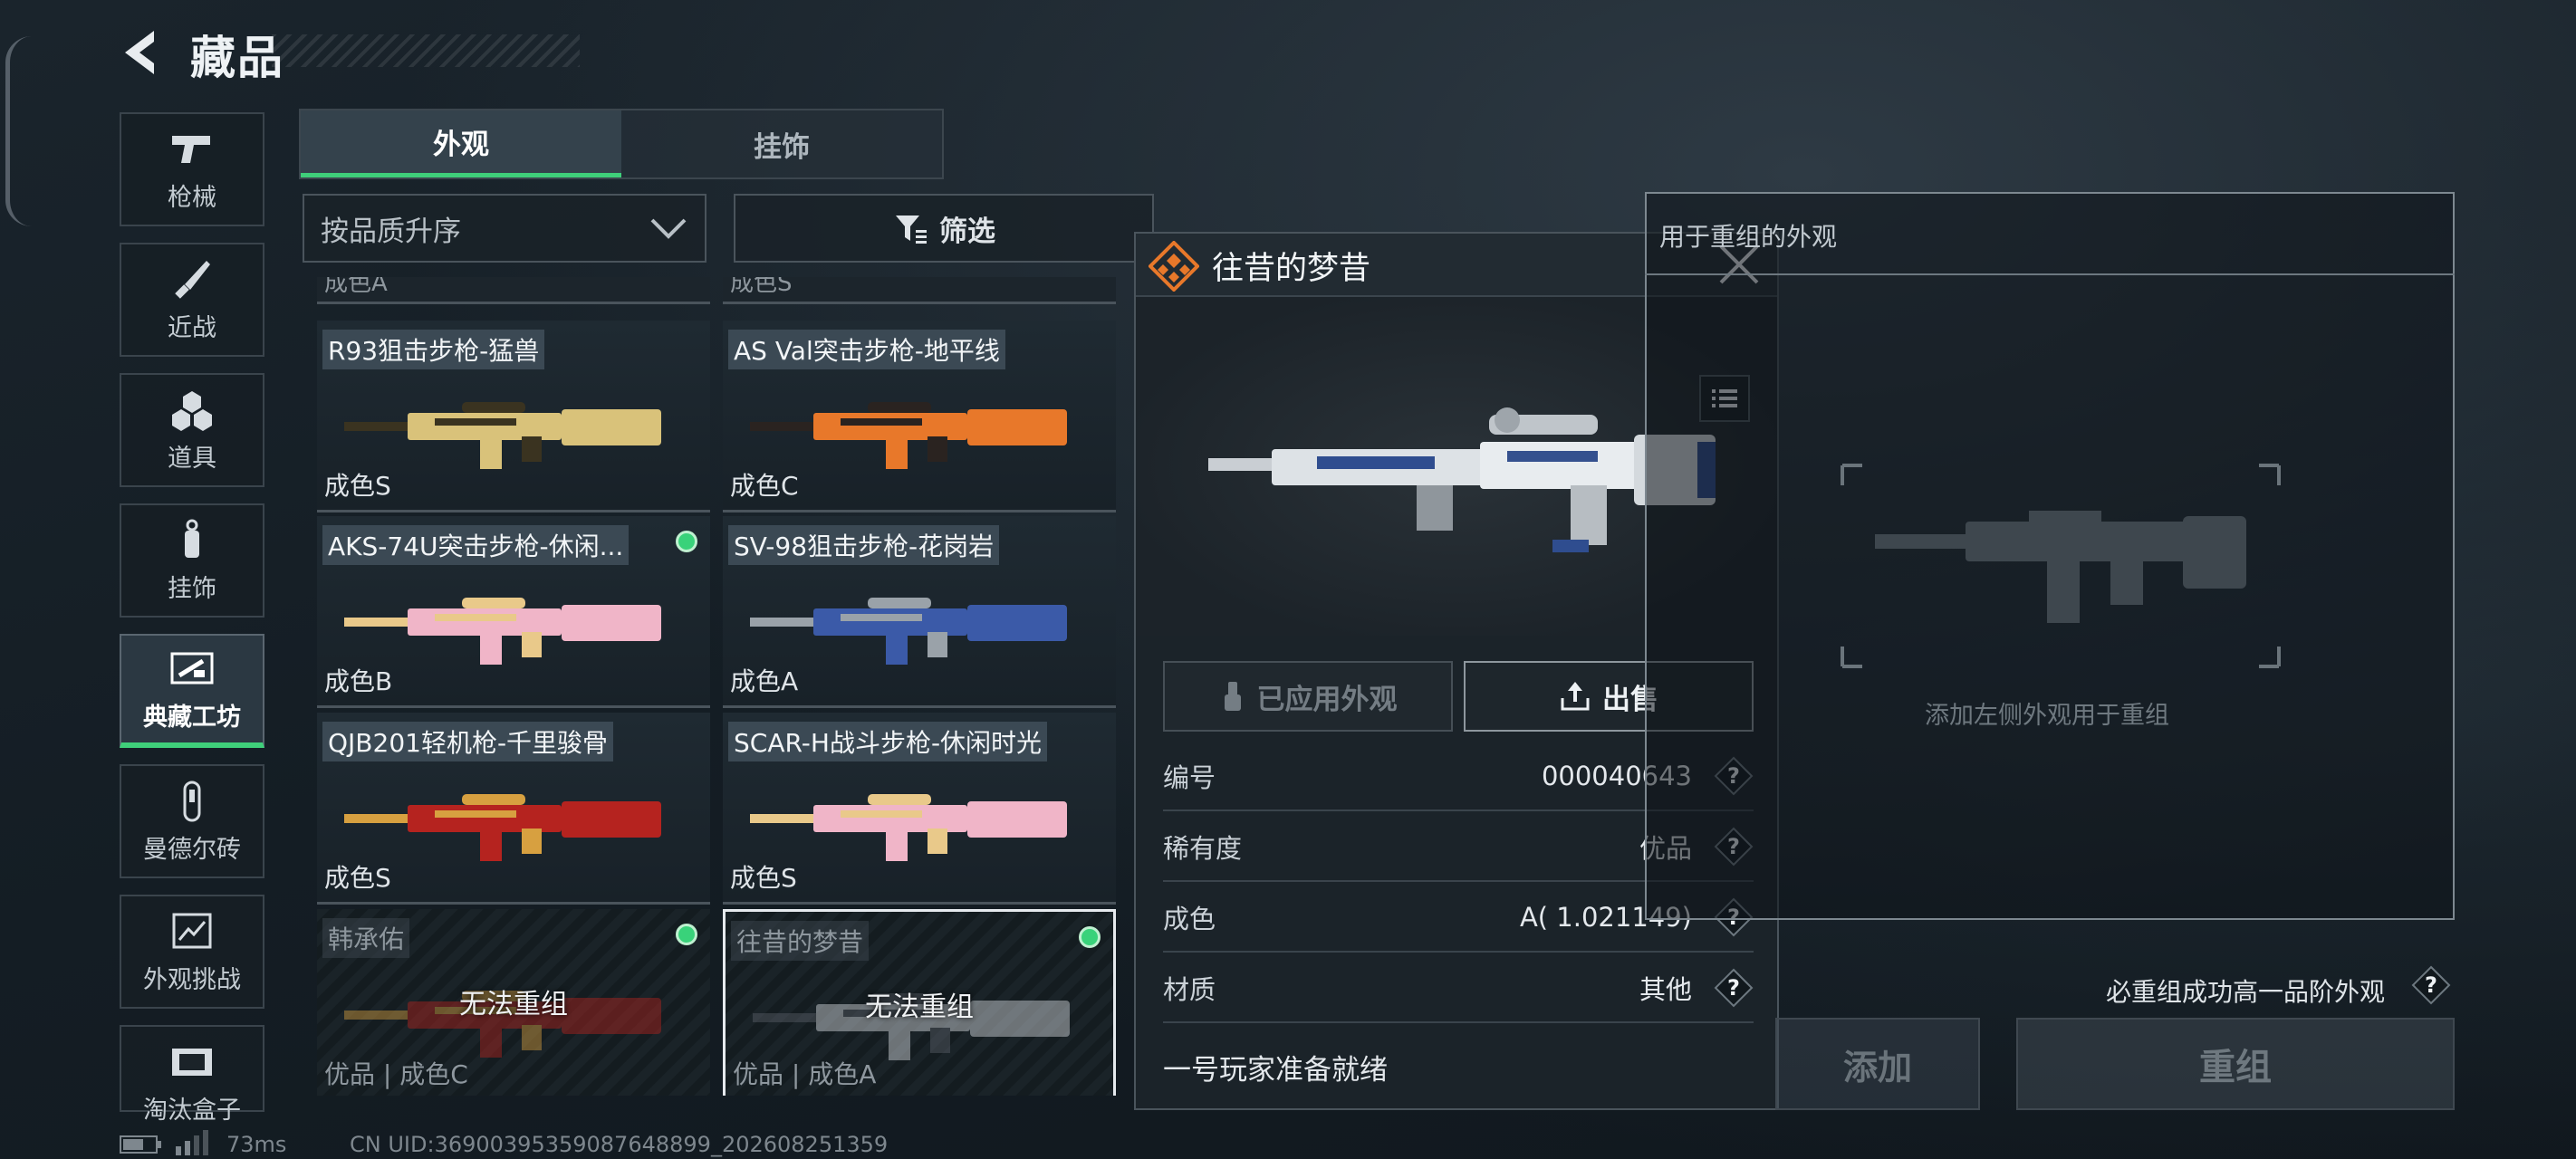 Image resolution: width=2576 pixels, height=1159 pixels. I want to click on nav-item-label: 近战, so click(192, 328).